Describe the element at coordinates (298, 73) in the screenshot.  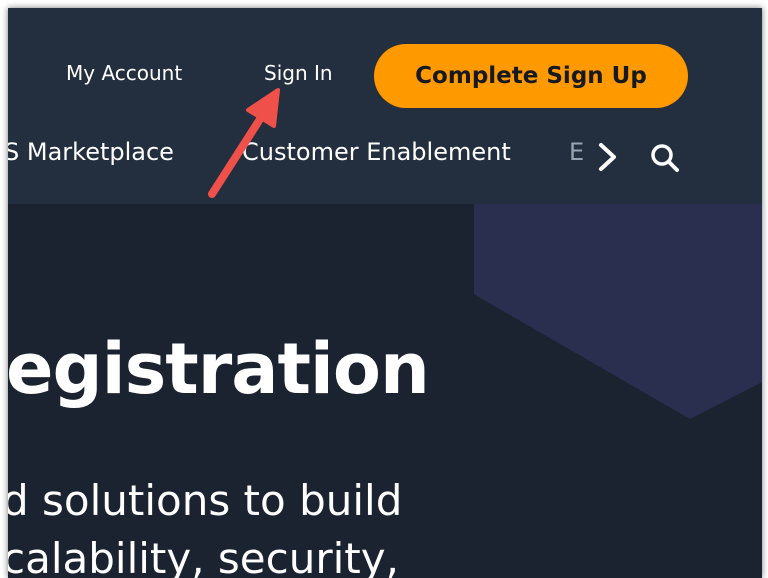
I see `sign-in-link: Sign In` at that location.